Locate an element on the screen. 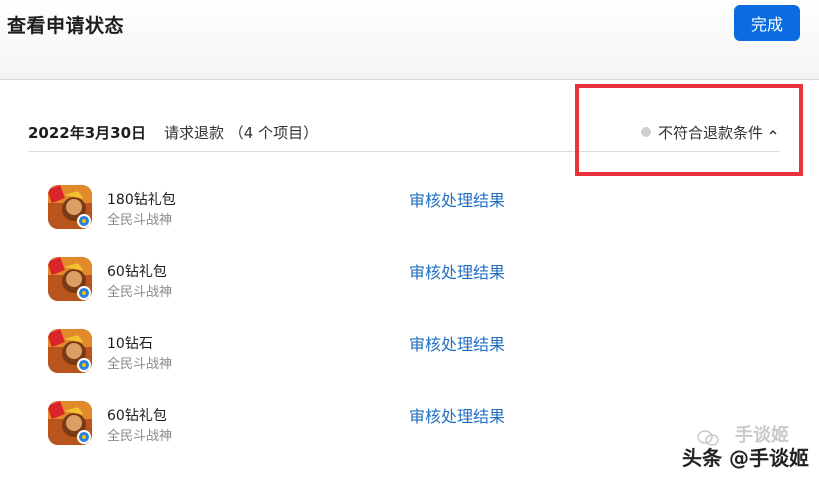 Image resolution: width=819 pixels, height=481 pixels. list-item: 10钻石 全民斗战神 审核处理结果 is located at coordinates (308, 353).